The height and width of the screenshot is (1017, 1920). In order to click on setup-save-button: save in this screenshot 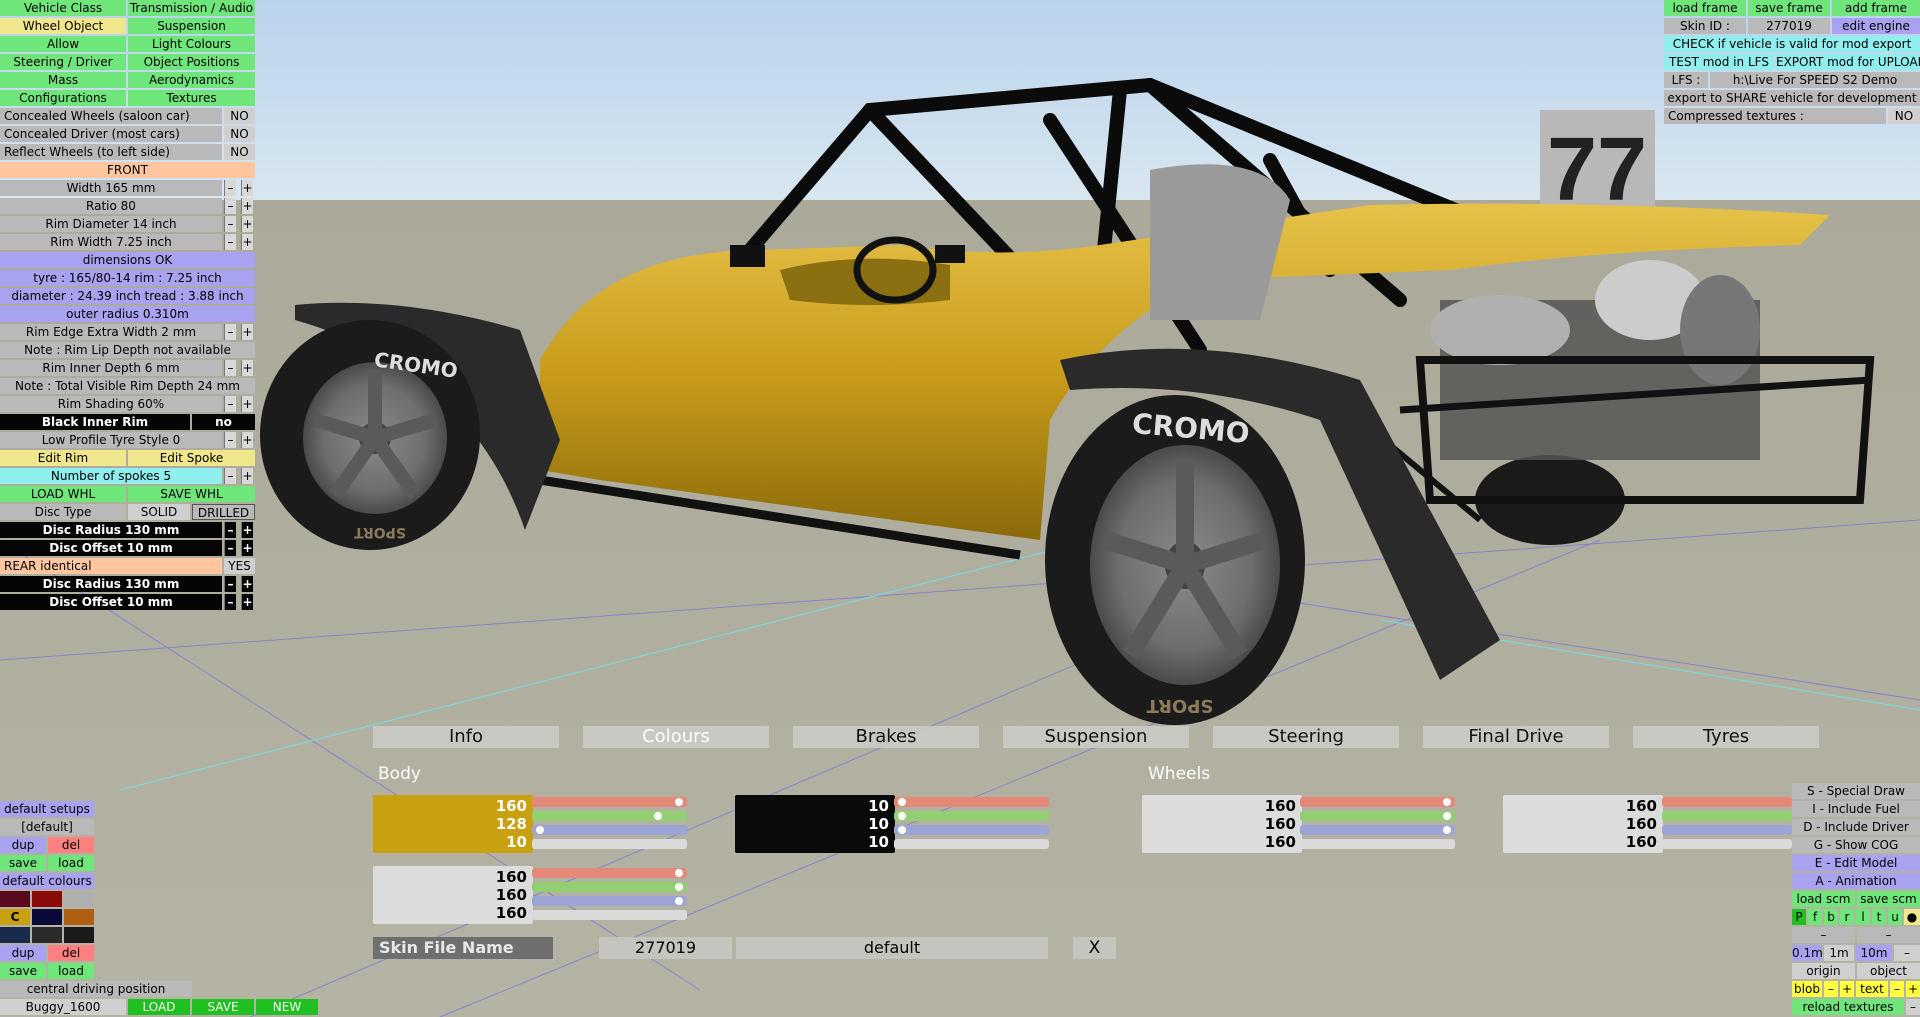, I will do `click(23, 863)`.